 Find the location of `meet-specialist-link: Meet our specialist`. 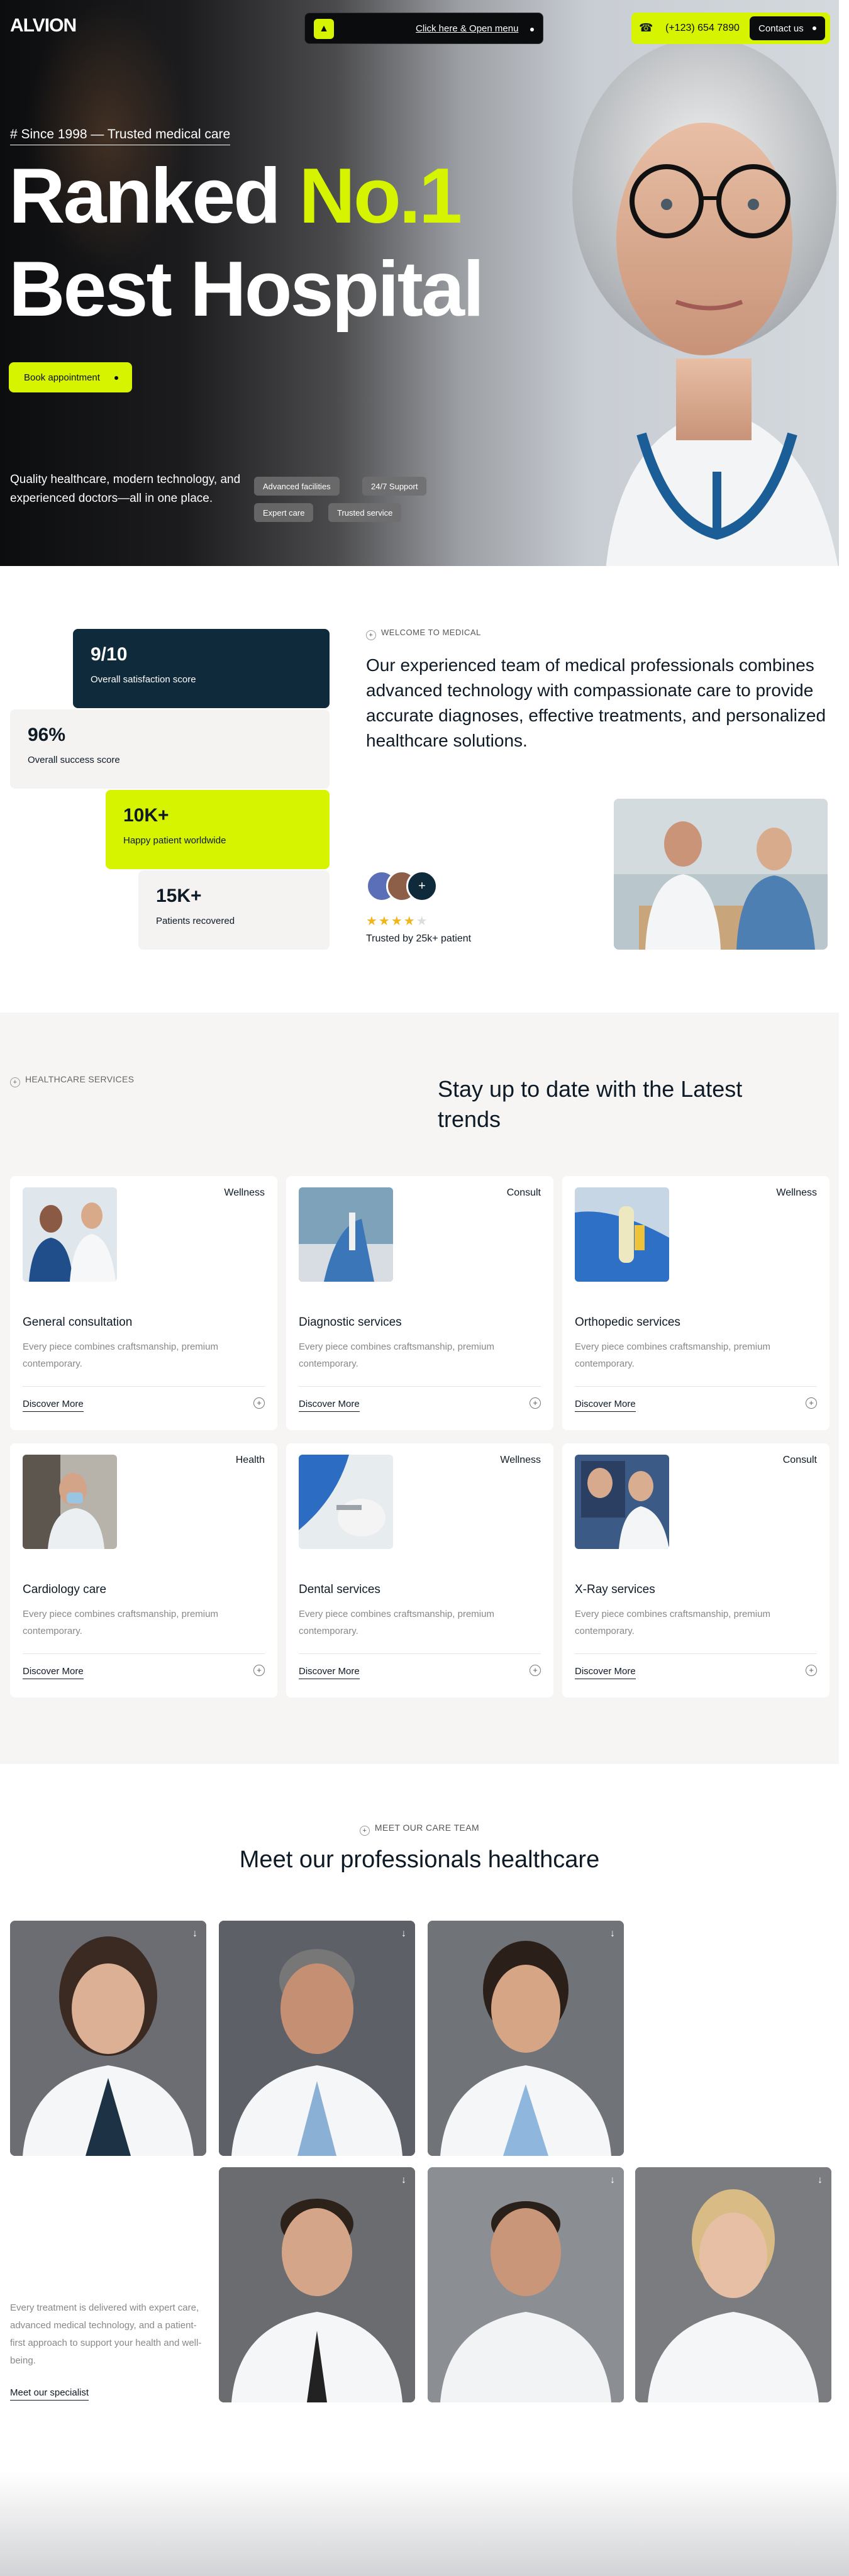

meet-specialist-link: Meet our specialist is located at coordinates (49, 2394).